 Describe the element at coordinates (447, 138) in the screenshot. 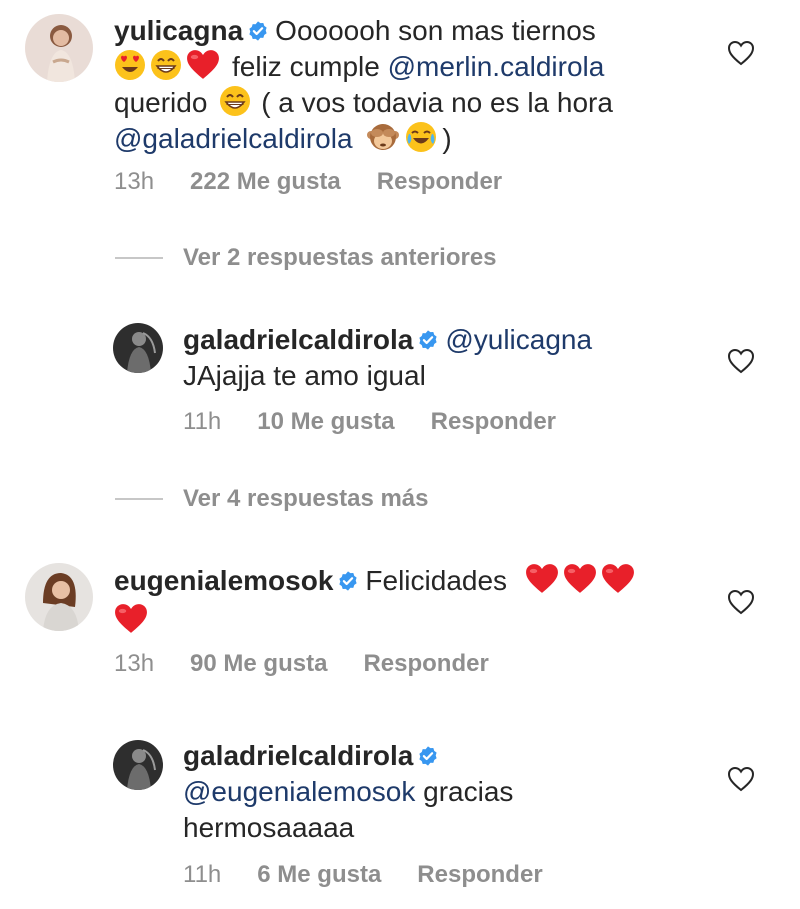

I see `comment-text-part: )` at that location.